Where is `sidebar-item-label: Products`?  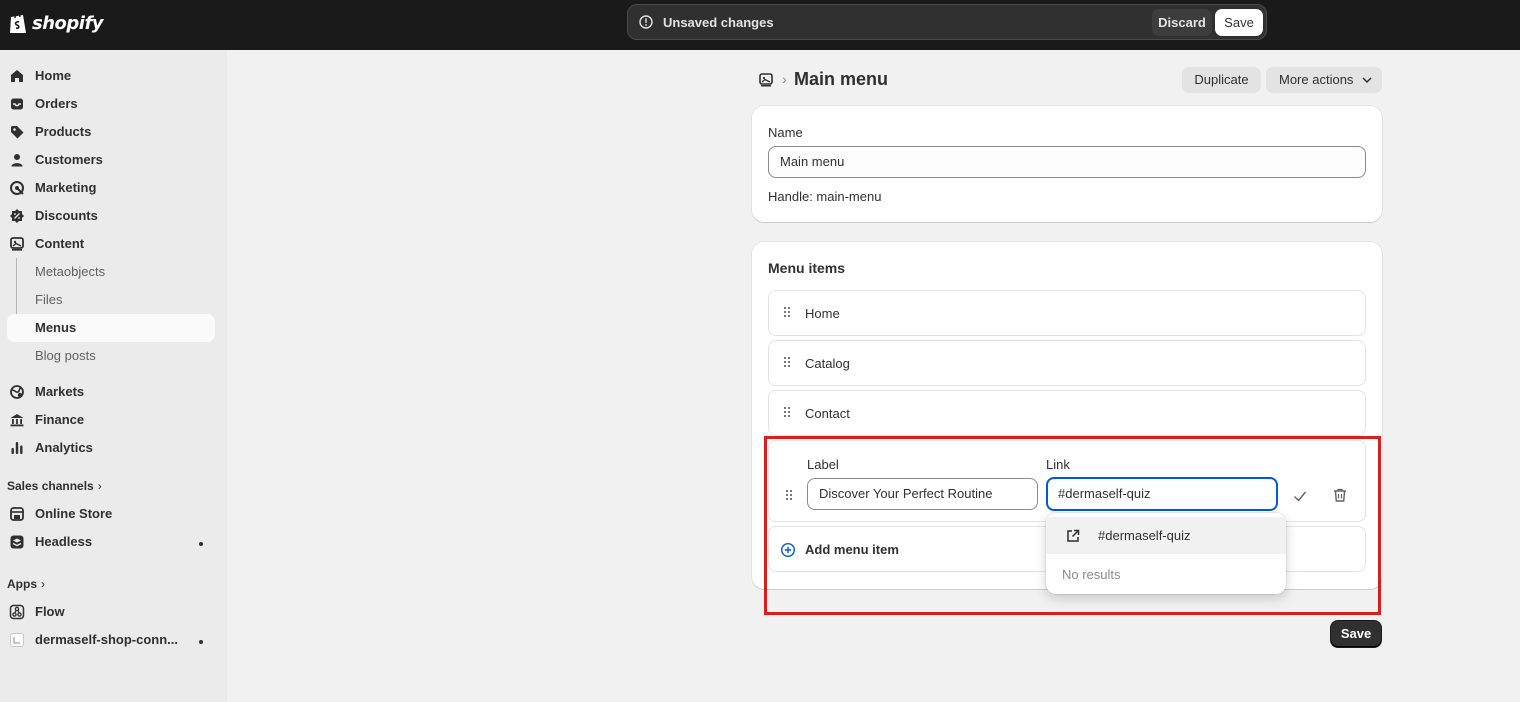
sidebar-item-label: Products is located at coordinates (63, 131).